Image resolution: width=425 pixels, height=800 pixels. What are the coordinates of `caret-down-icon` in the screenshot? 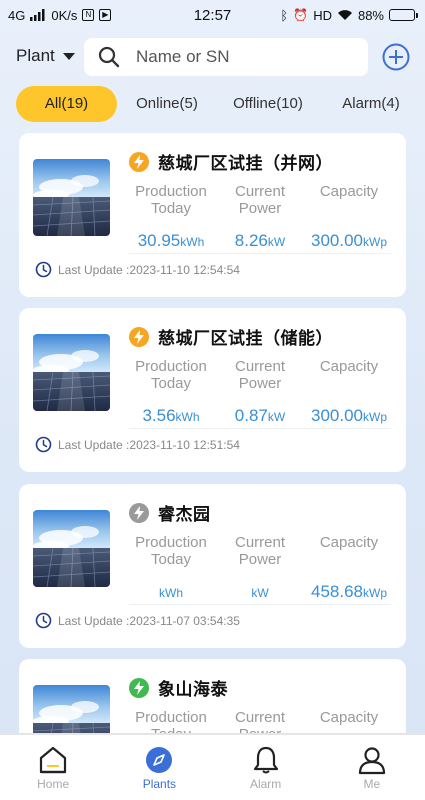 It's located at (68, 56).